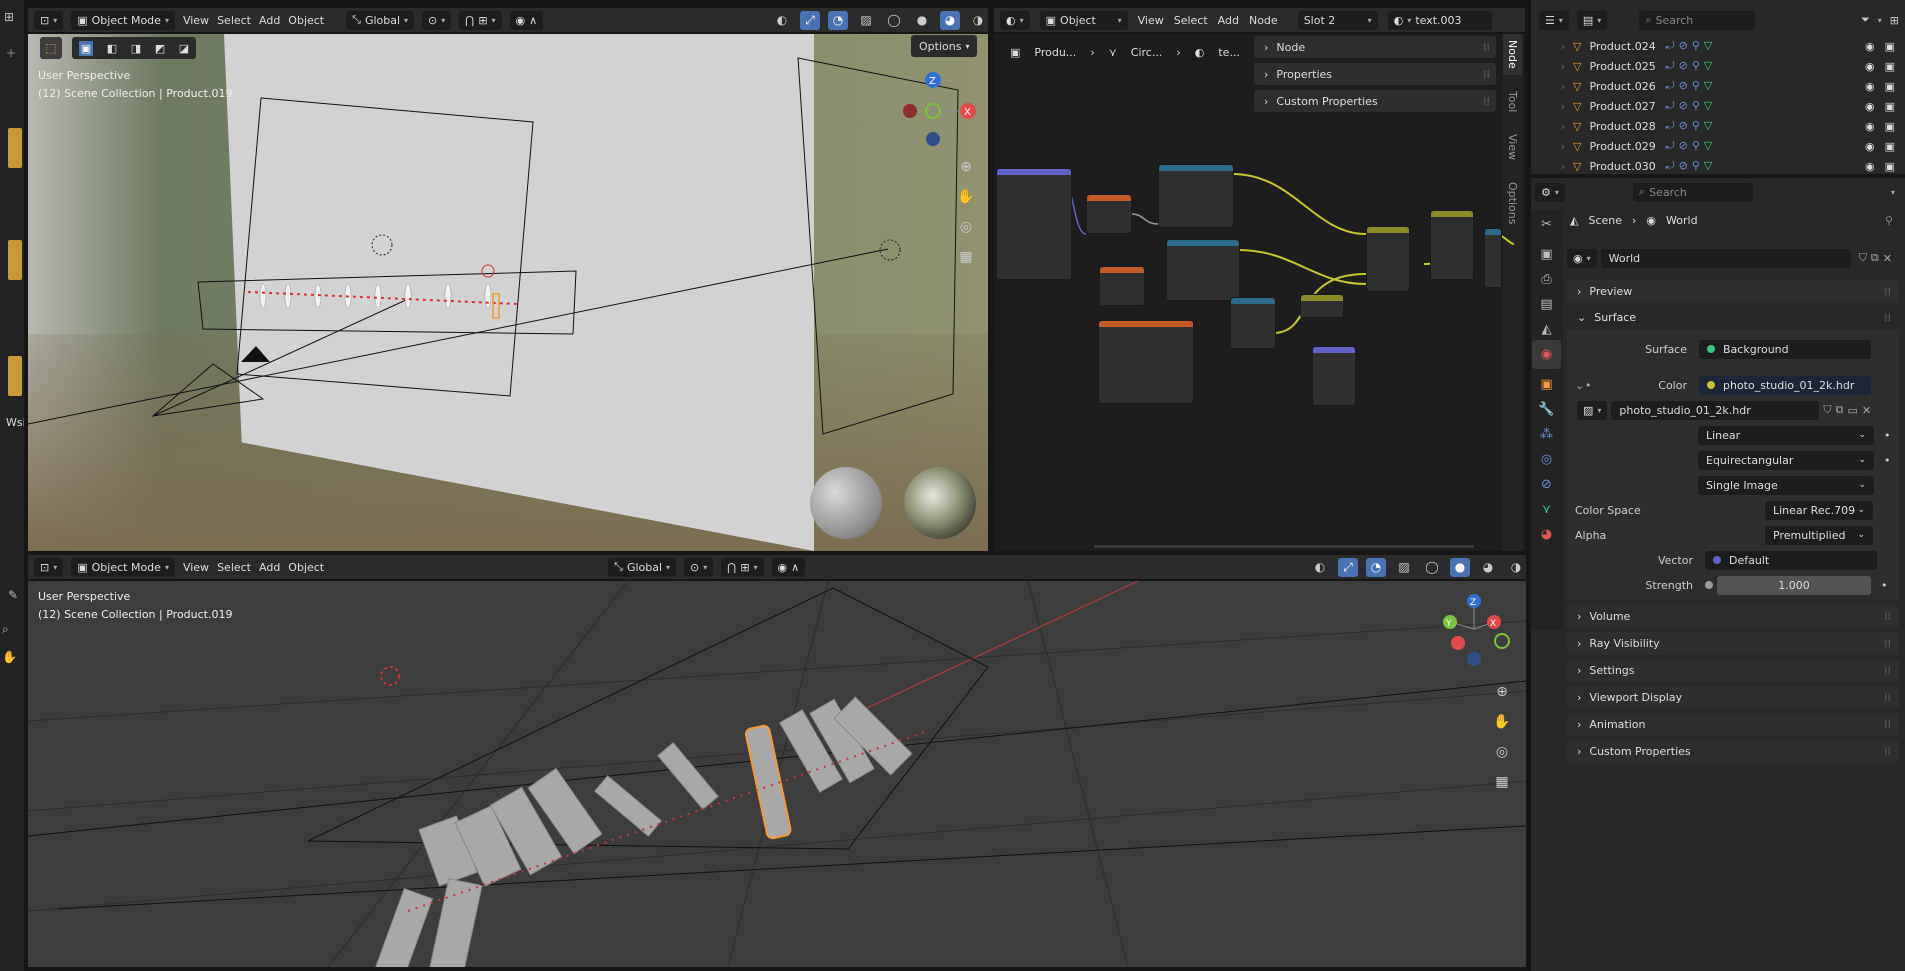 The height and width of the screenshot is (971, 1905). What do you see at coordinates (1502, 782) in the screenshot?
I see `ortho-grid-icon: ▦` at bounding box center [1502, 782].